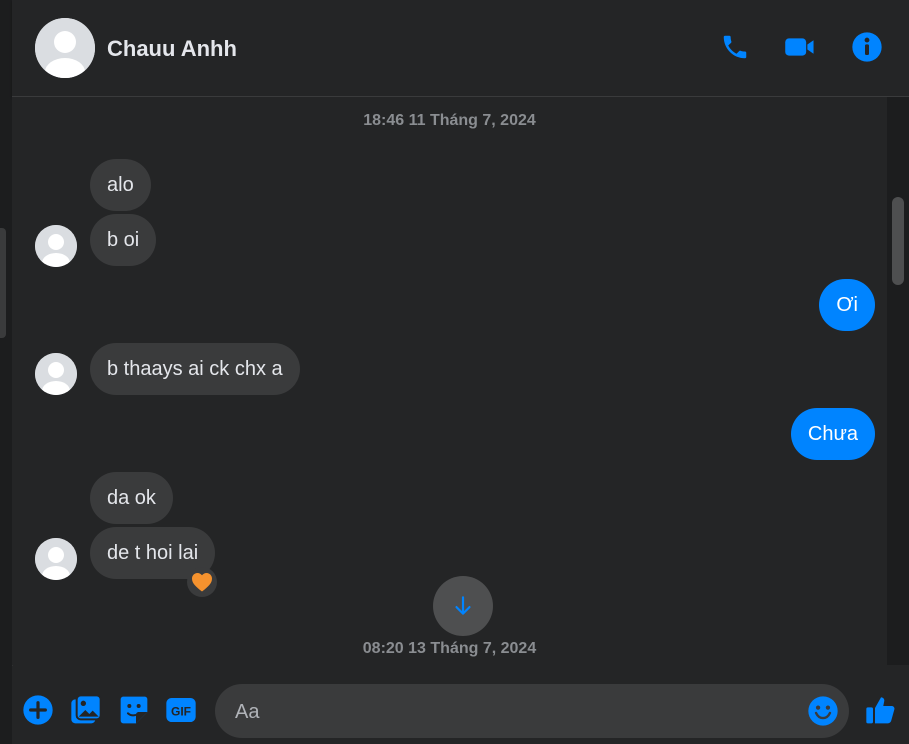 Image resolution: width=909 pixels, height=744 pixels. I want to click on thumbs-up-icon, so click(880, 710).